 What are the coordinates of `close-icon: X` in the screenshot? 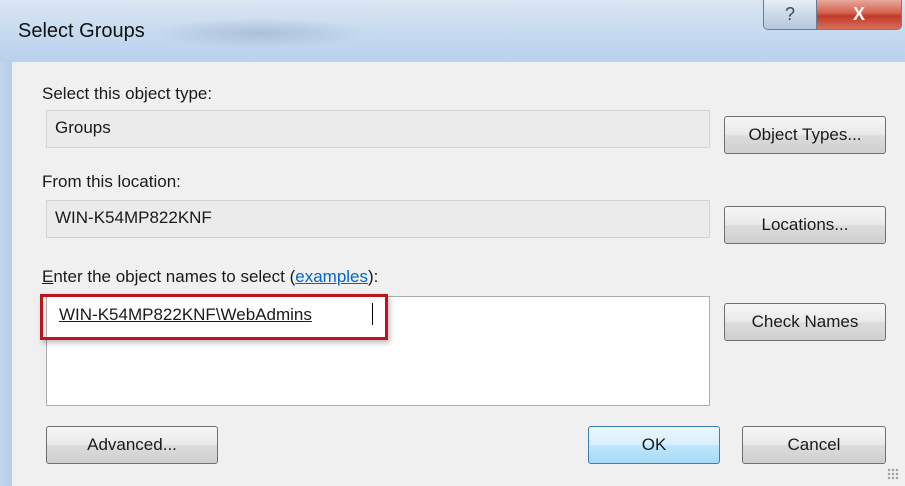 It's located at (858, 14).